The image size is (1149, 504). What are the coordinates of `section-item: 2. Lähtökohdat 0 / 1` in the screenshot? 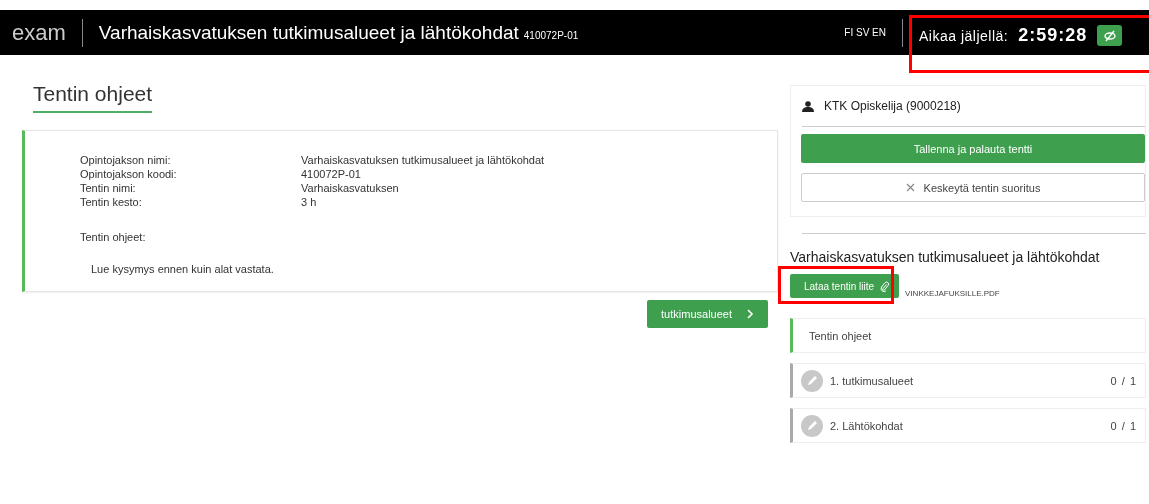 It's located at (968, 425).